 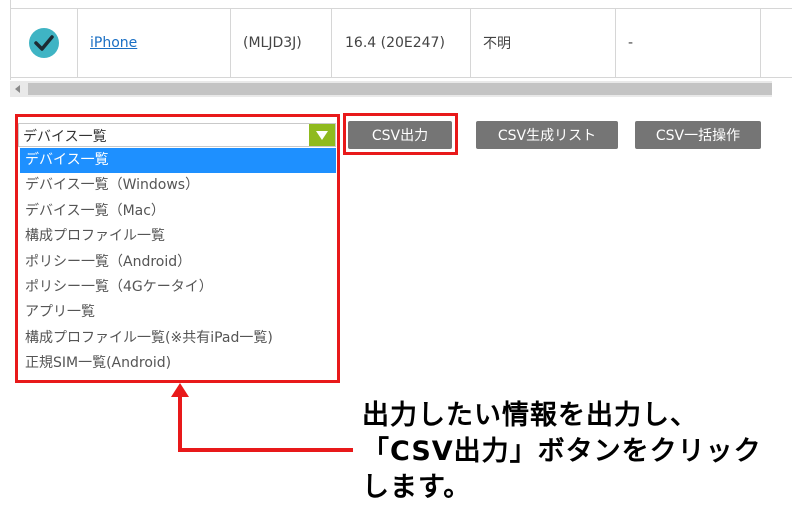 What do you see at coordinates (113, 43) in the screenshot?
I see `device-link: iPhone` at bounding box center [113, 43].